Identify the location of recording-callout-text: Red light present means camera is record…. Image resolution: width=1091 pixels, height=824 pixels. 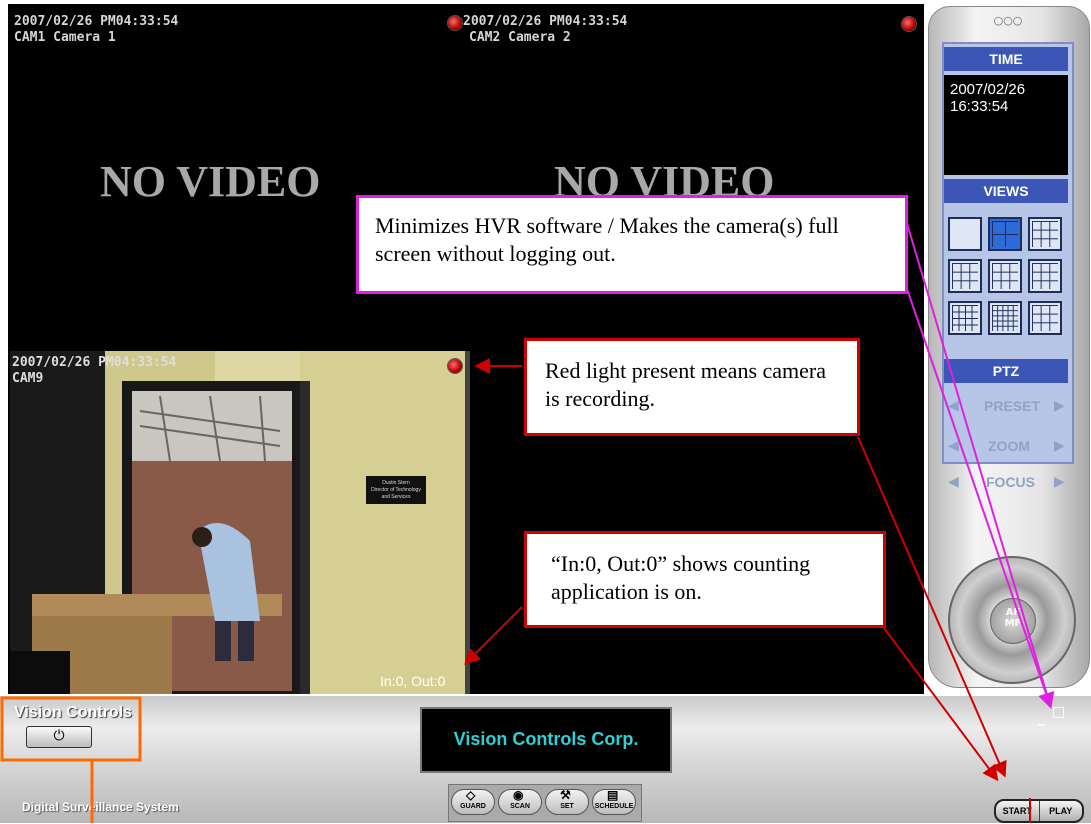
(686, 384).